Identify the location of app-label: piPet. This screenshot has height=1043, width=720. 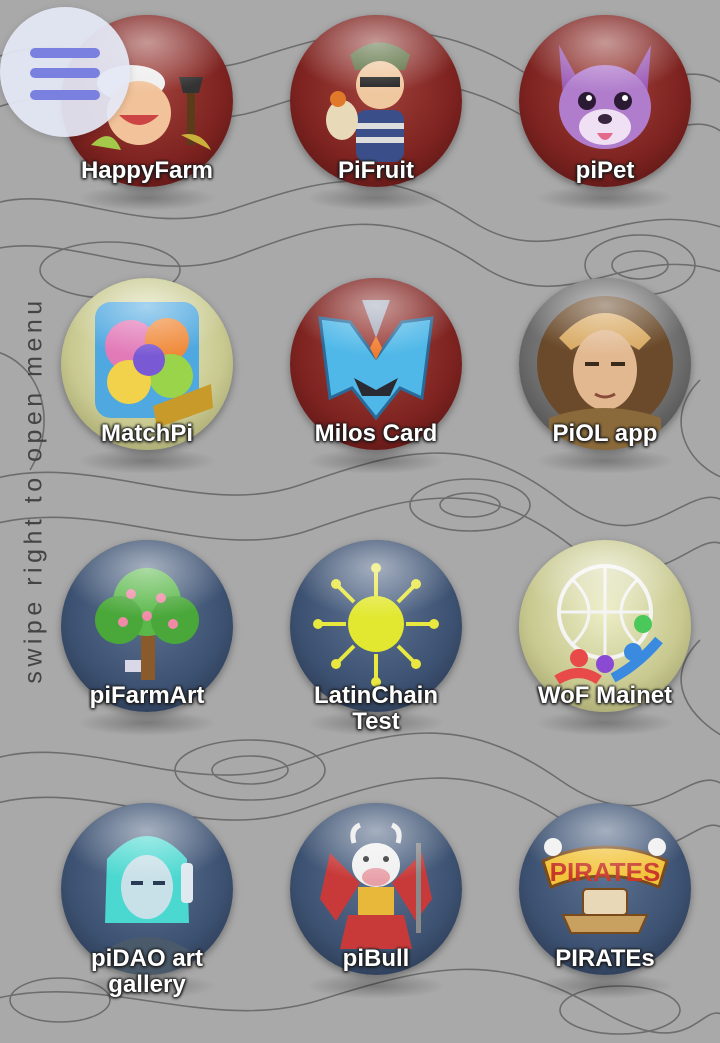
(605, 170).